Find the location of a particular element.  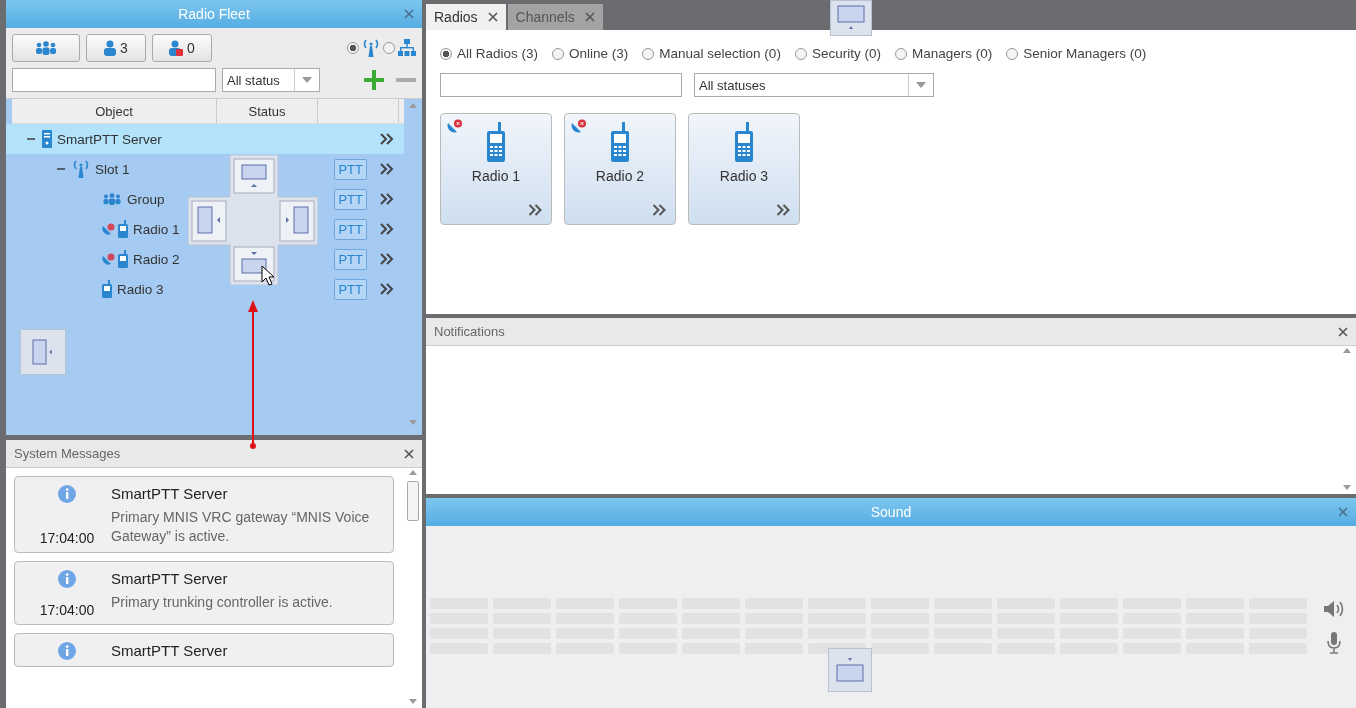

filter-button is located at coordinates (46, 48).